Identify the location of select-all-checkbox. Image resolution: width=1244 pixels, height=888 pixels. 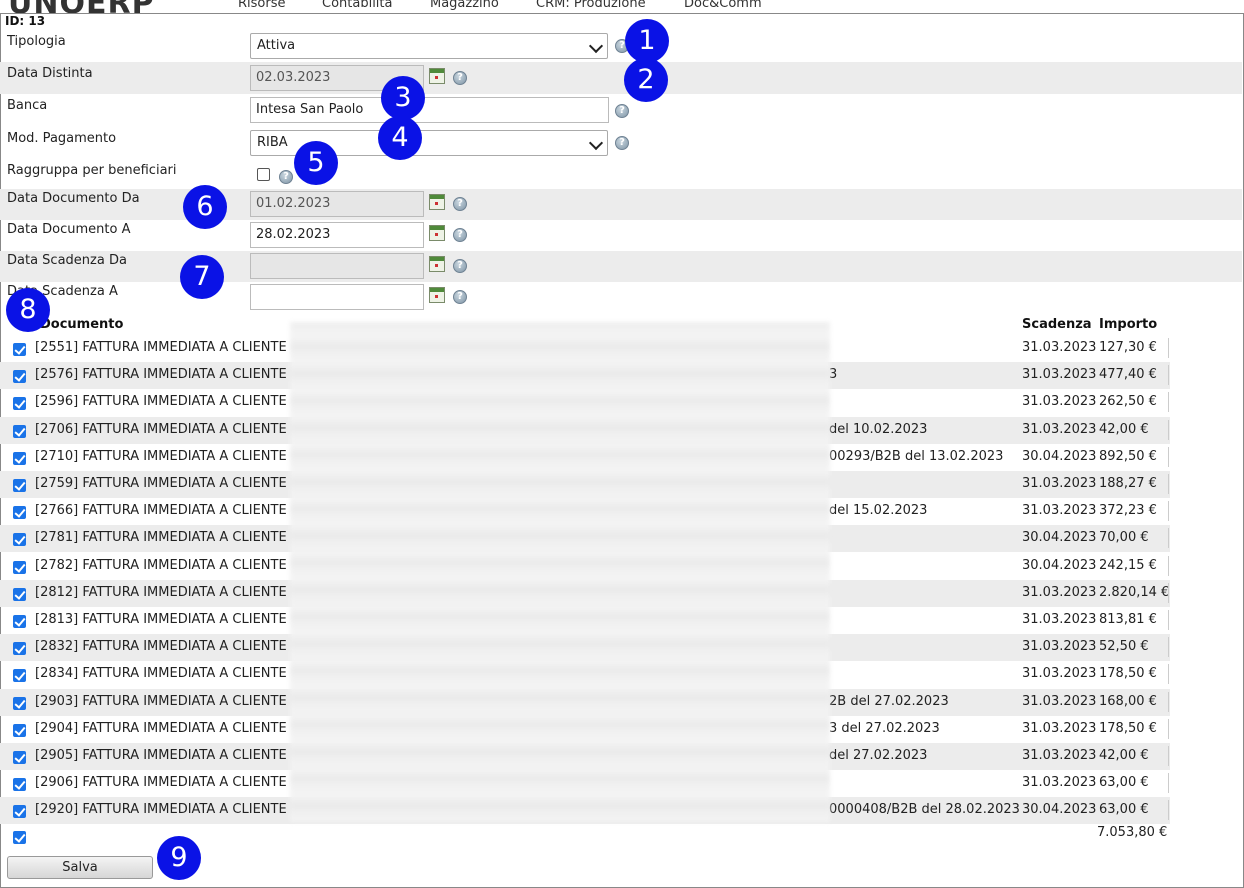
(19, 837).